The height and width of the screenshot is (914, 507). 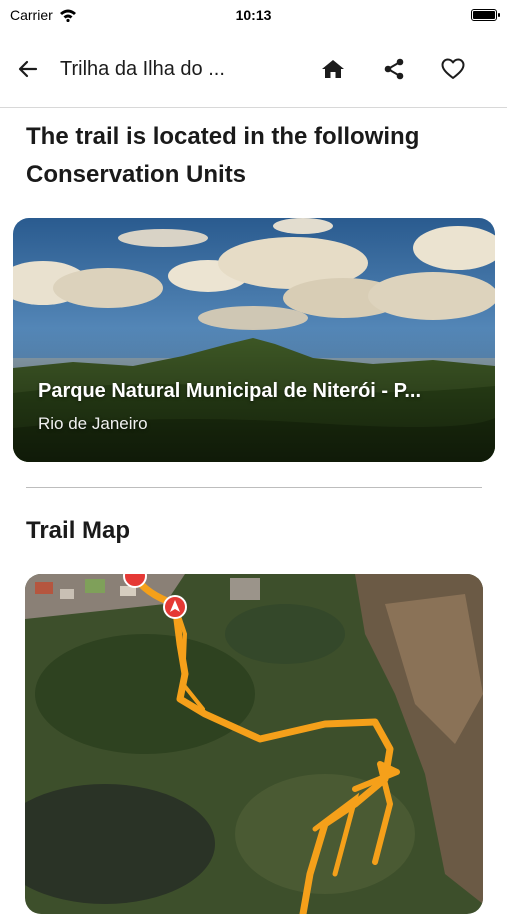 I want to click on trail-start-marker, so click(x=135, y=581).